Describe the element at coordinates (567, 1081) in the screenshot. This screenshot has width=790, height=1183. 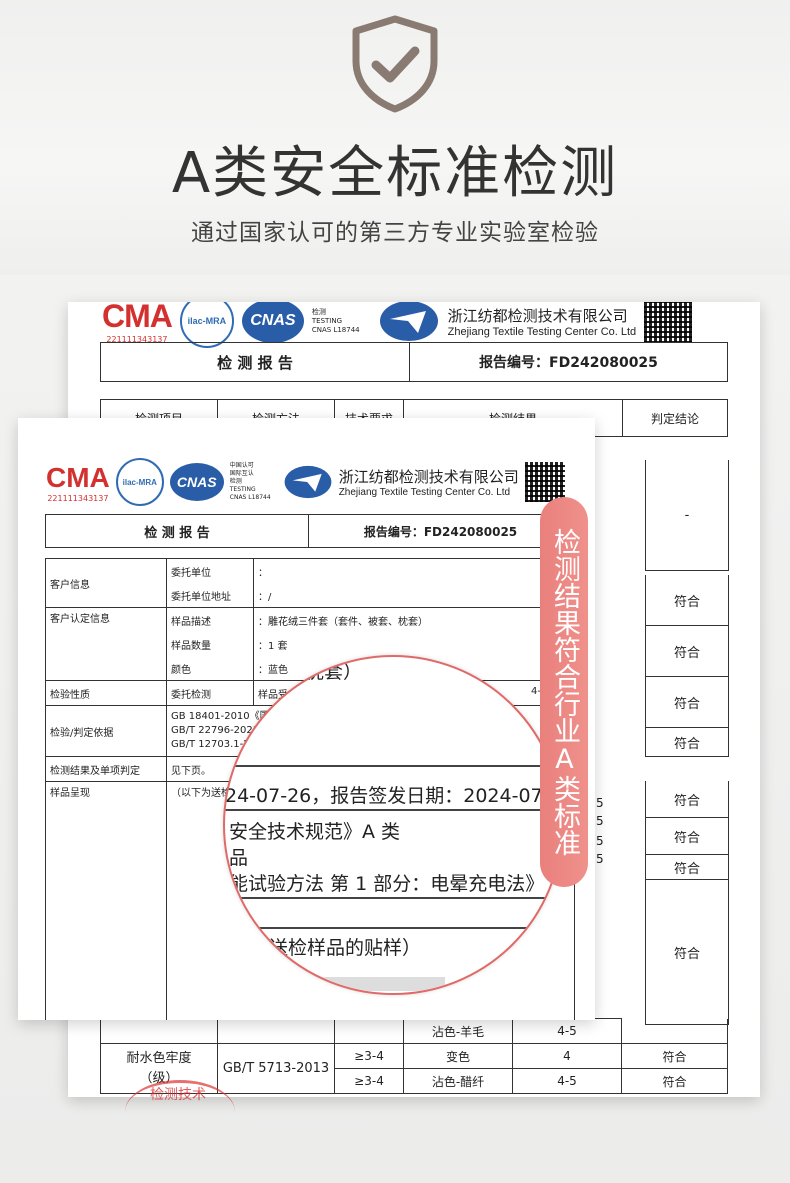
I see `value-cell: 4-5` at that location.